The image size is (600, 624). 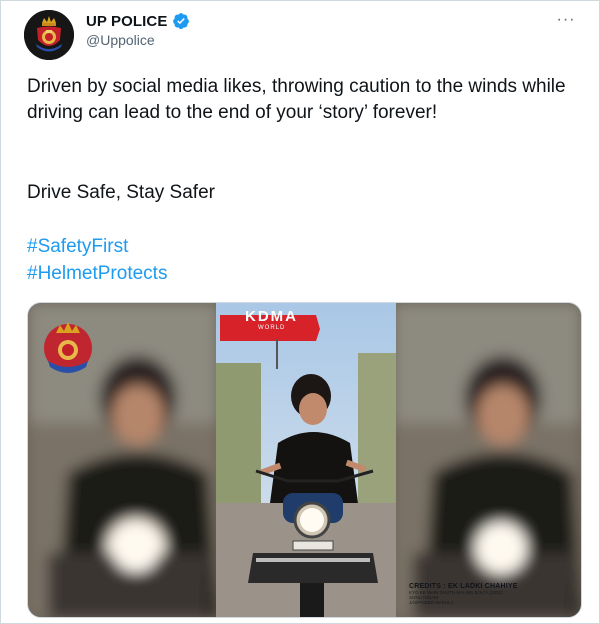 What do you see at coordinates (120, 40) in the screenshot?
I see `author-handle: @Uppolice` at bounding box center [120, 40].